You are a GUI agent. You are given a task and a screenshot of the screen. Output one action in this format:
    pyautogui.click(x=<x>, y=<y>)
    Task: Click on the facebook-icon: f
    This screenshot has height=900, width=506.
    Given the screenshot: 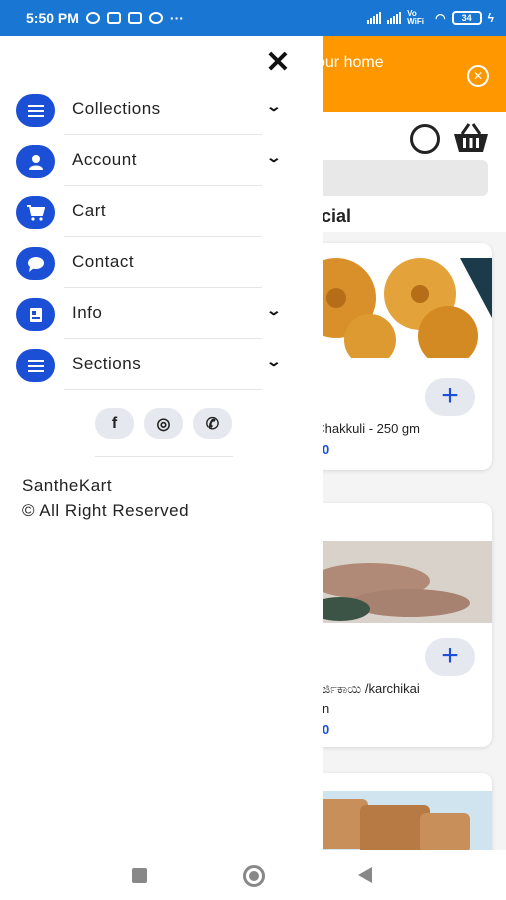 What is the action you would take?
    pyautogui.click(x=114, y=423)
    